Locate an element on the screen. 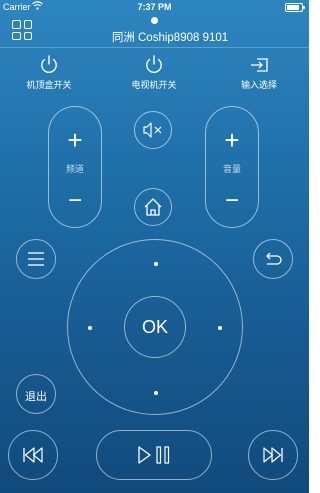 This screenshot has height=493, width=320. volume-down-button: − is located at coordinates (232, 201).